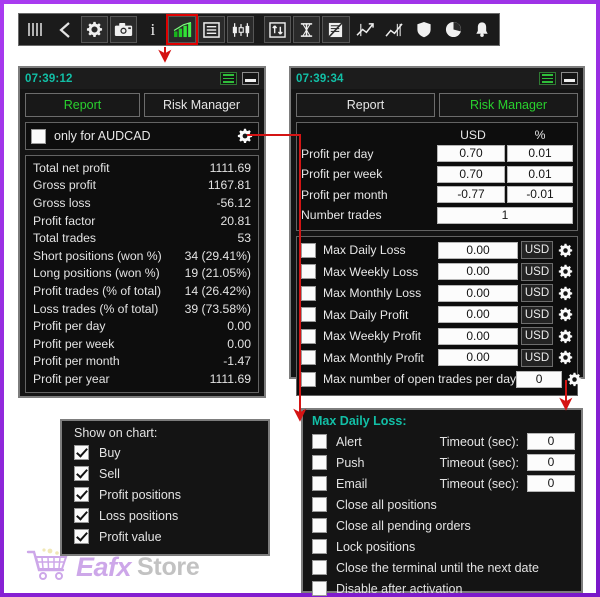 The width and height of the screenshot is (600, 597). What do you see at coordinates (482, 29) in the screenshot?
I see `bell-icon` at bounding box center [482, 29].